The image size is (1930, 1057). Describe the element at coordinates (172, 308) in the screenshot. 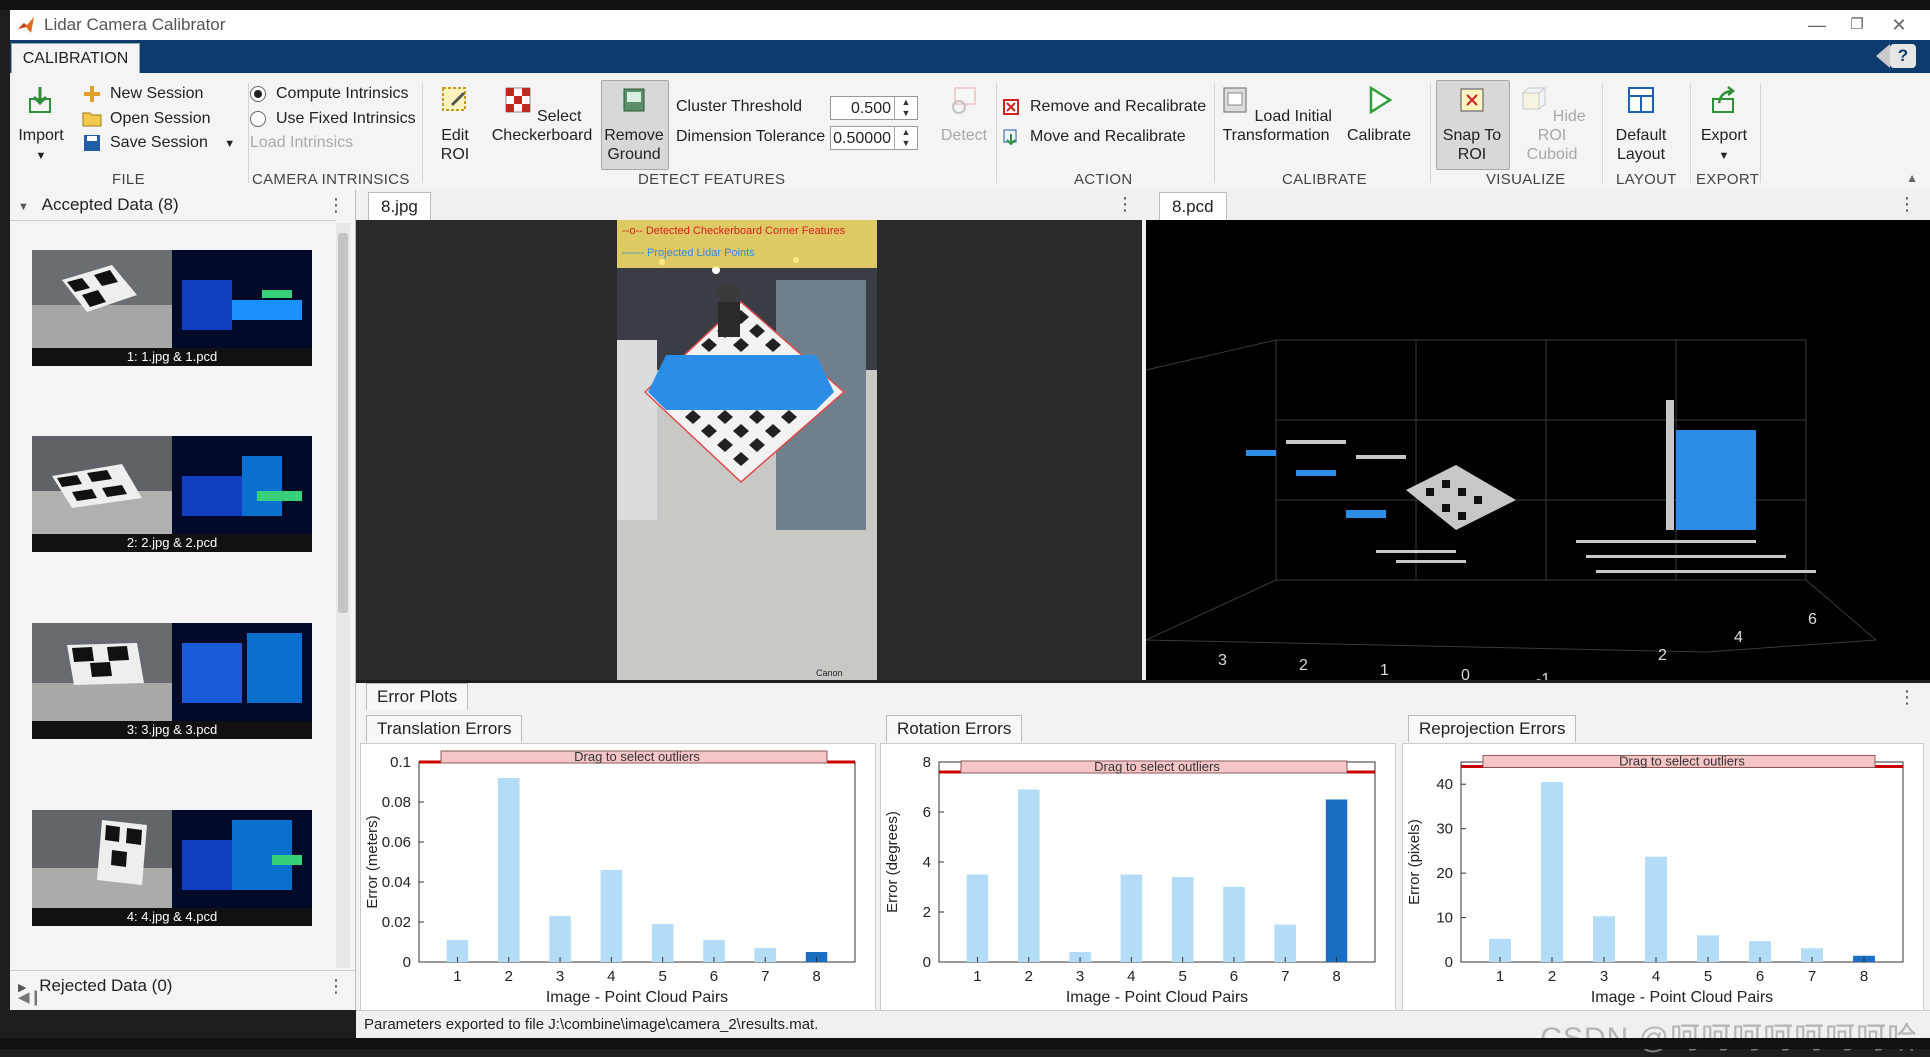

I see `list-item: 1: 1.jpg & 1.pcd` at that location.